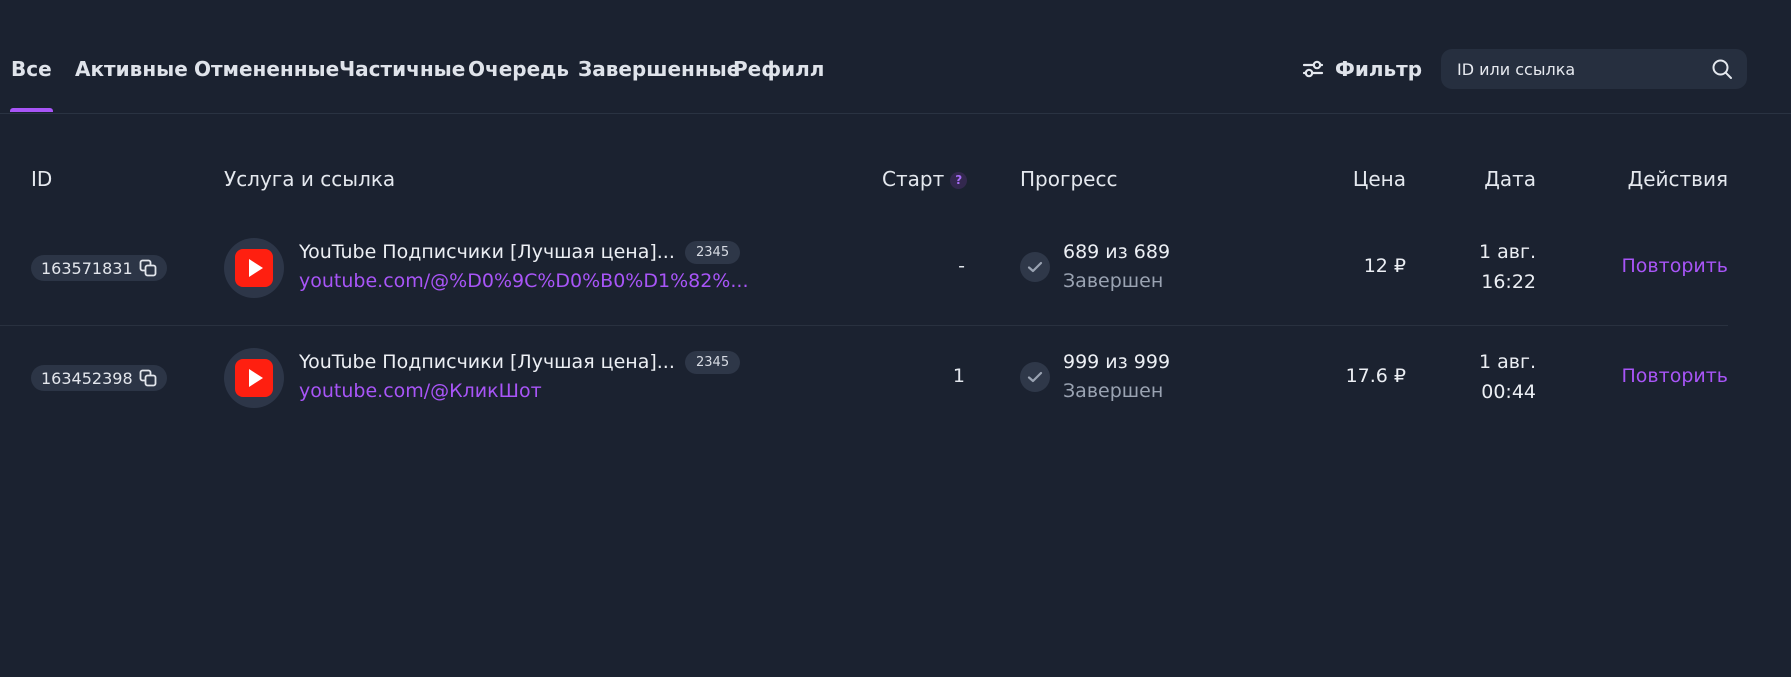 Image resolution: width=1791 pixels, height=677 pixels. I want to click on progress-count: 999 из 999, so click(1117, 362).